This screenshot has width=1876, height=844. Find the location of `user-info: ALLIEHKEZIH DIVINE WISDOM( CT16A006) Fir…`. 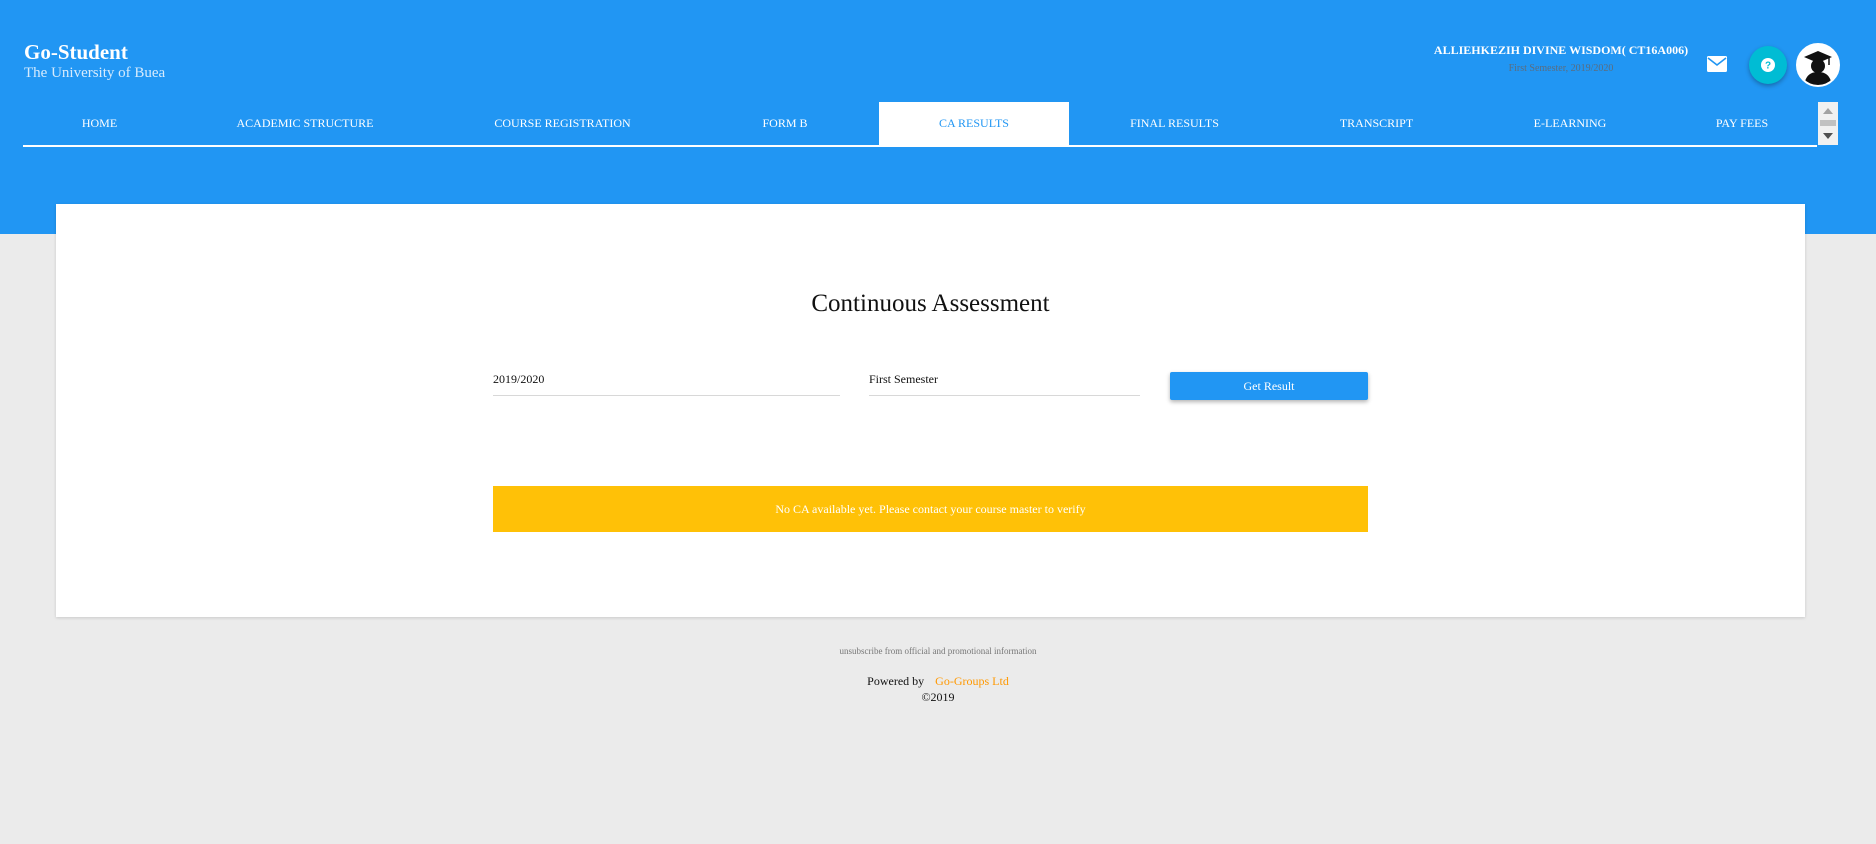

user-info: ALLIEHKEZIH DIVINE WISDOM( CT16A006) Fir… is located at coordinates (1561, 59).